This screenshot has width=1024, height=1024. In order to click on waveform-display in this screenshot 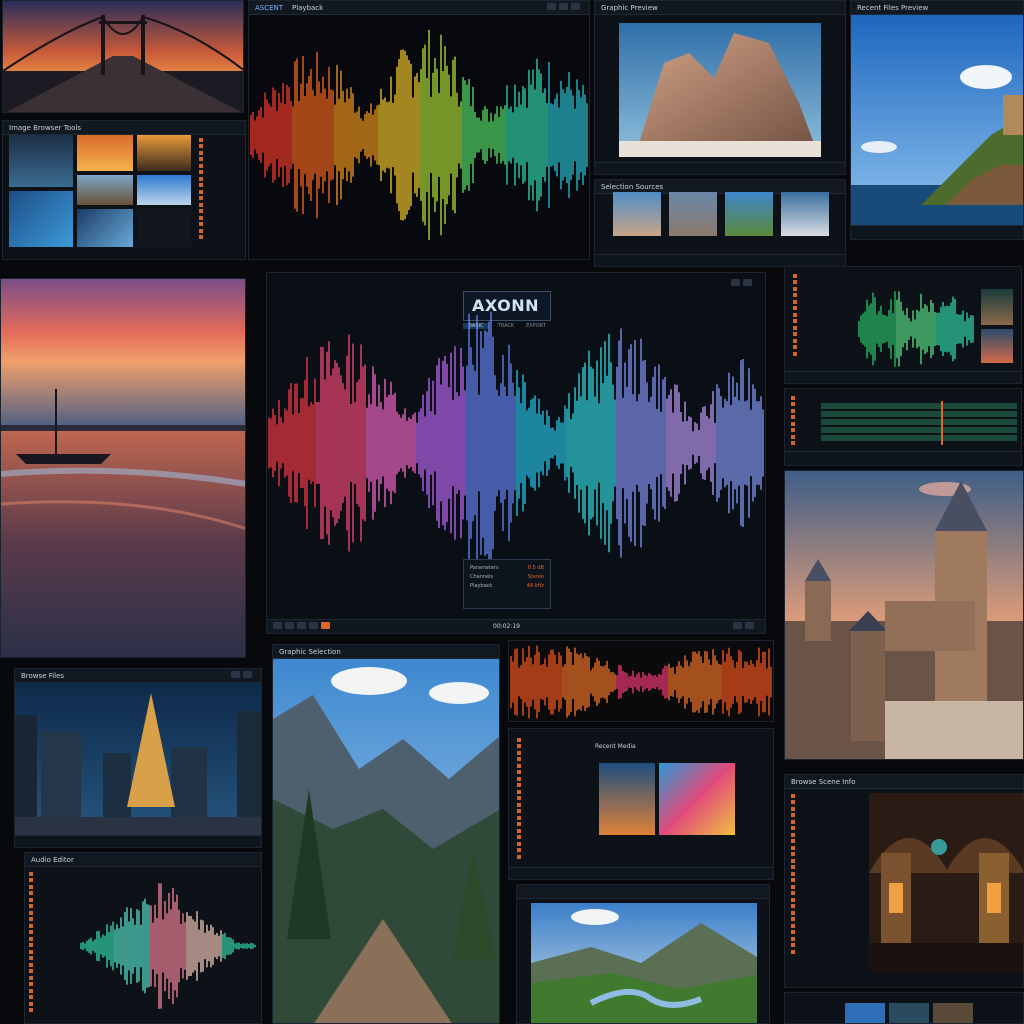, I will do `click(419, 135)`.